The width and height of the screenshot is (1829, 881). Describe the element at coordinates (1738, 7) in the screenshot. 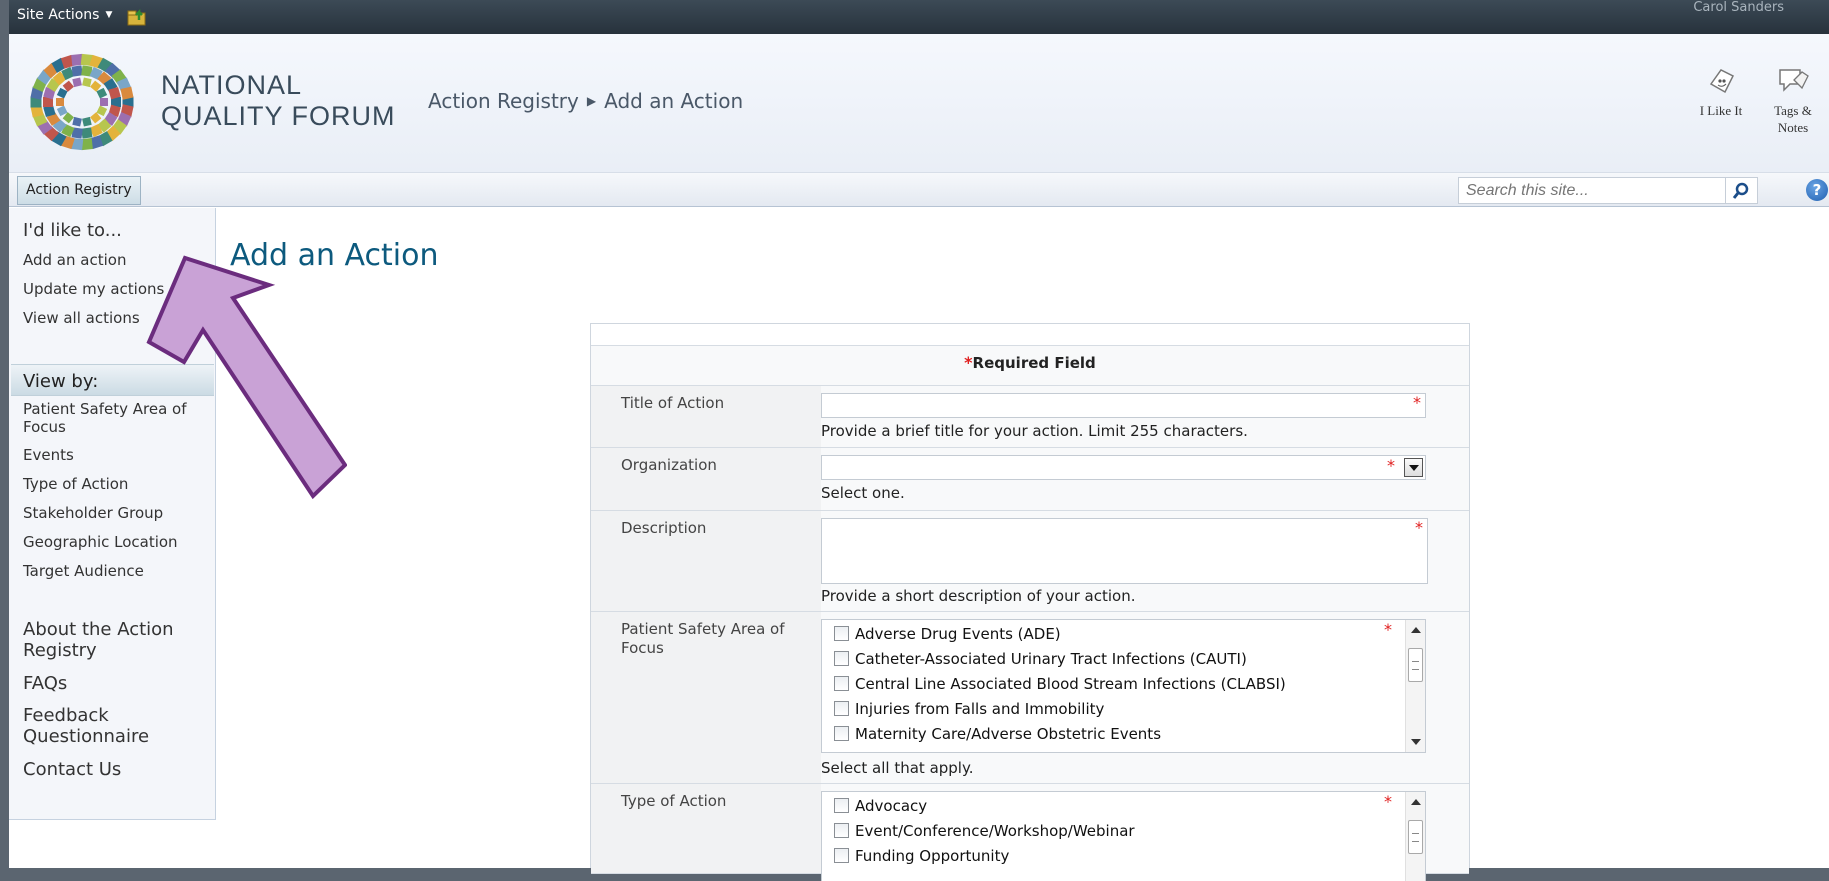

I see `user-name: Carol Sanders` at that location.